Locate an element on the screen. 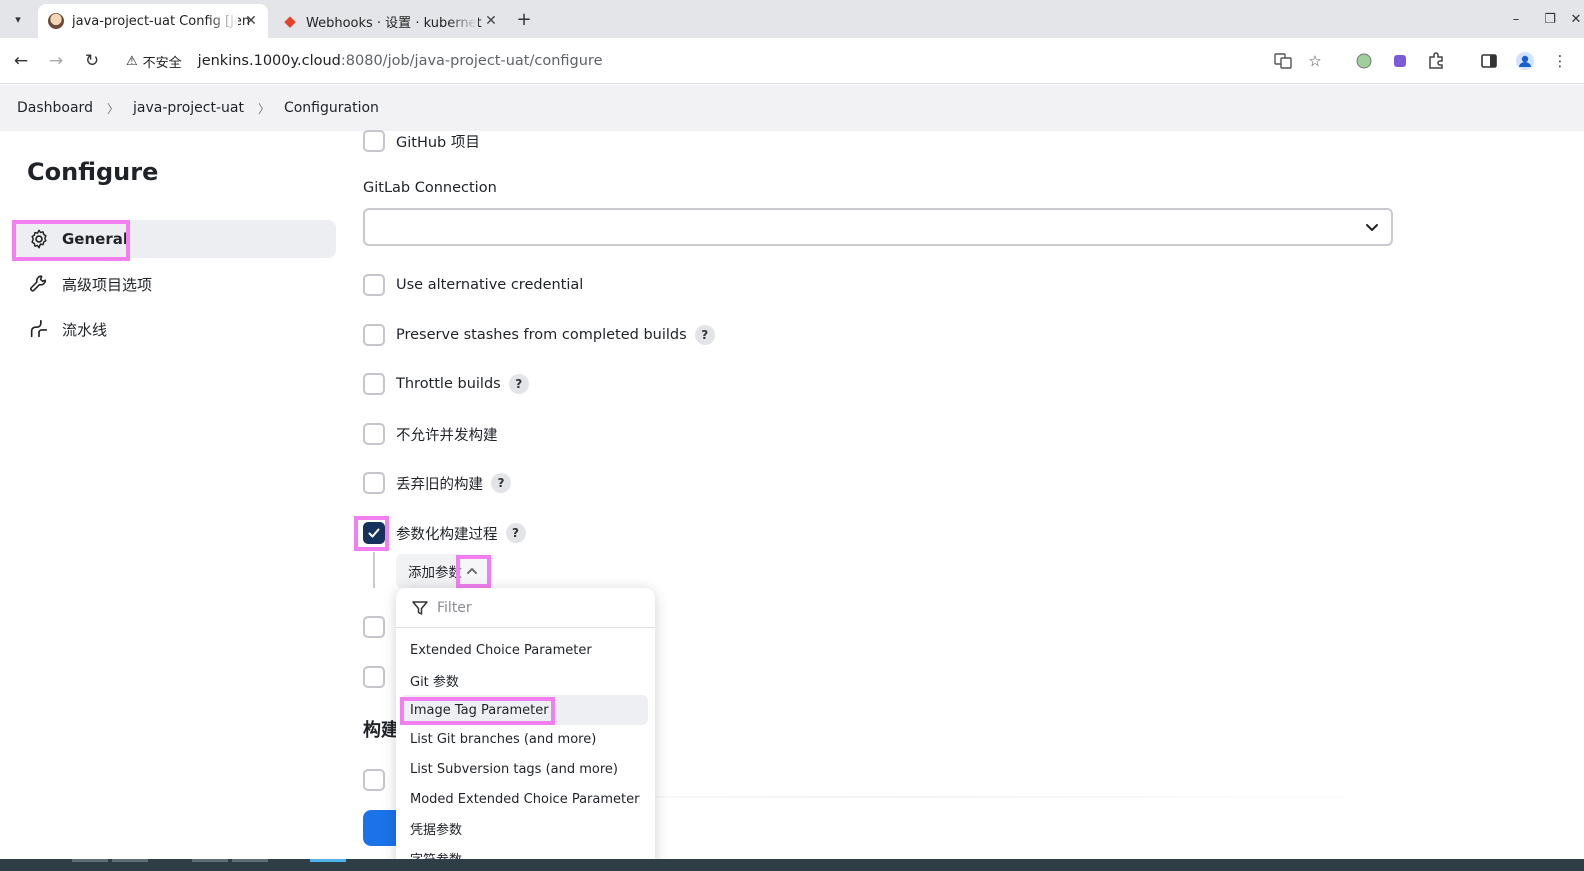 The width and height of the screenshot is (1584, 871). new-tab-plus-icon: + is located at coordinates (524, 19).